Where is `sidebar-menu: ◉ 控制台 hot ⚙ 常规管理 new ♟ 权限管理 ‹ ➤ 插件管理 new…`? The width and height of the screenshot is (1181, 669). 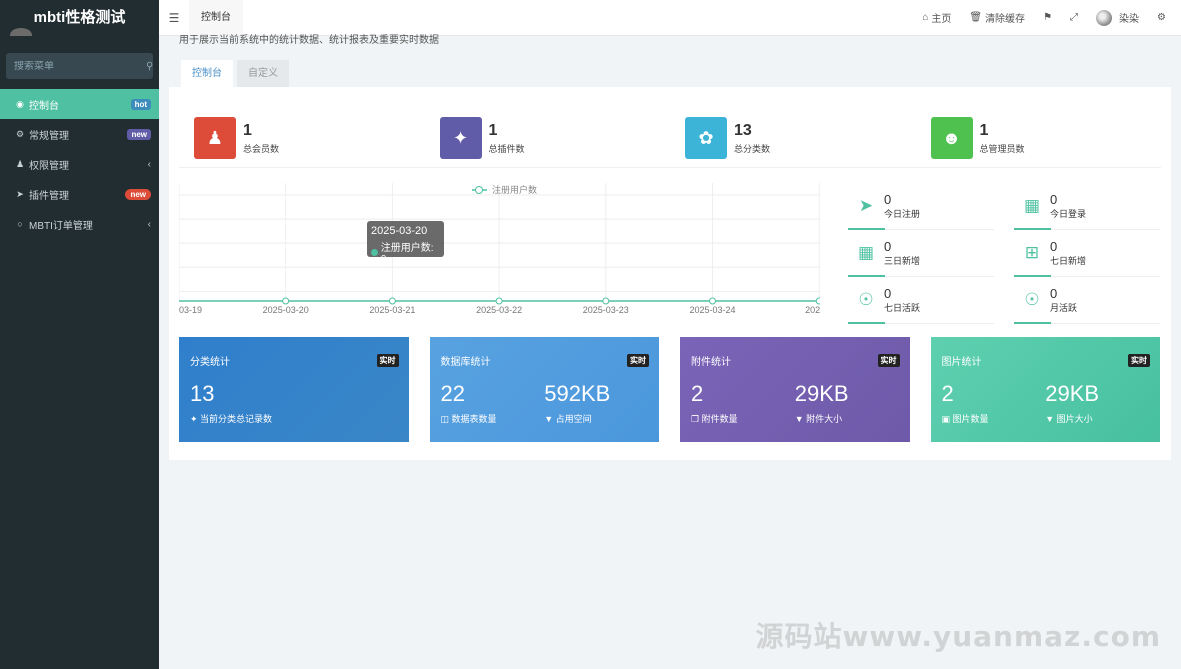
sidebar-menu: ◉ 控制台 hot ⚙ 常规管理 new ♟ 权限管理 ‹ ➤ 插件管理 new… is located at coordinates (79, 164).